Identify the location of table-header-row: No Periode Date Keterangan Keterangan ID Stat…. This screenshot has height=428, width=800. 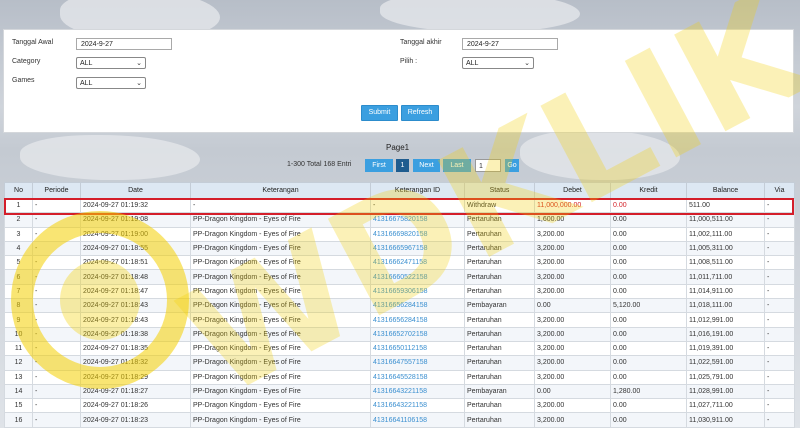
(399, 190).